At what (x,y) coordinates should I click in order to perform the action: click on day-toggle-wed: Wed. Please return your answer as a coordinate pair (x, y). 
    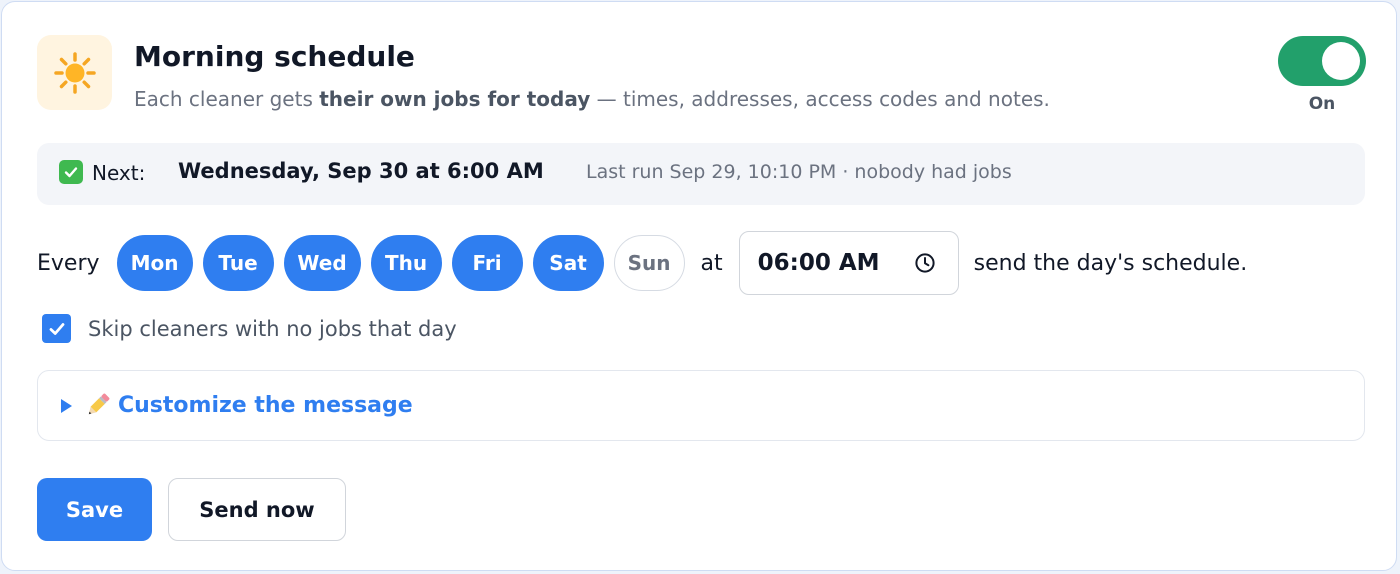
    Looking at the image, I should click on (322, 263).